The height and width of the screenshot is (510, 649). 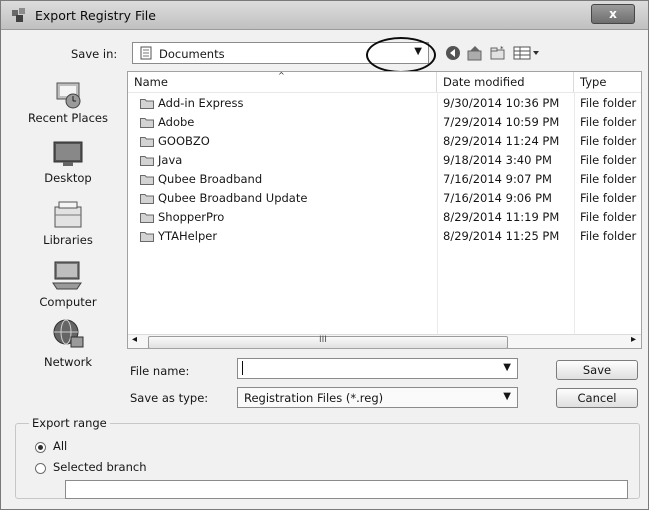 I want to click on file-list-row: GOOBZO 8/29/2014 11:24 PM File folder, so click(x=384, y=141).